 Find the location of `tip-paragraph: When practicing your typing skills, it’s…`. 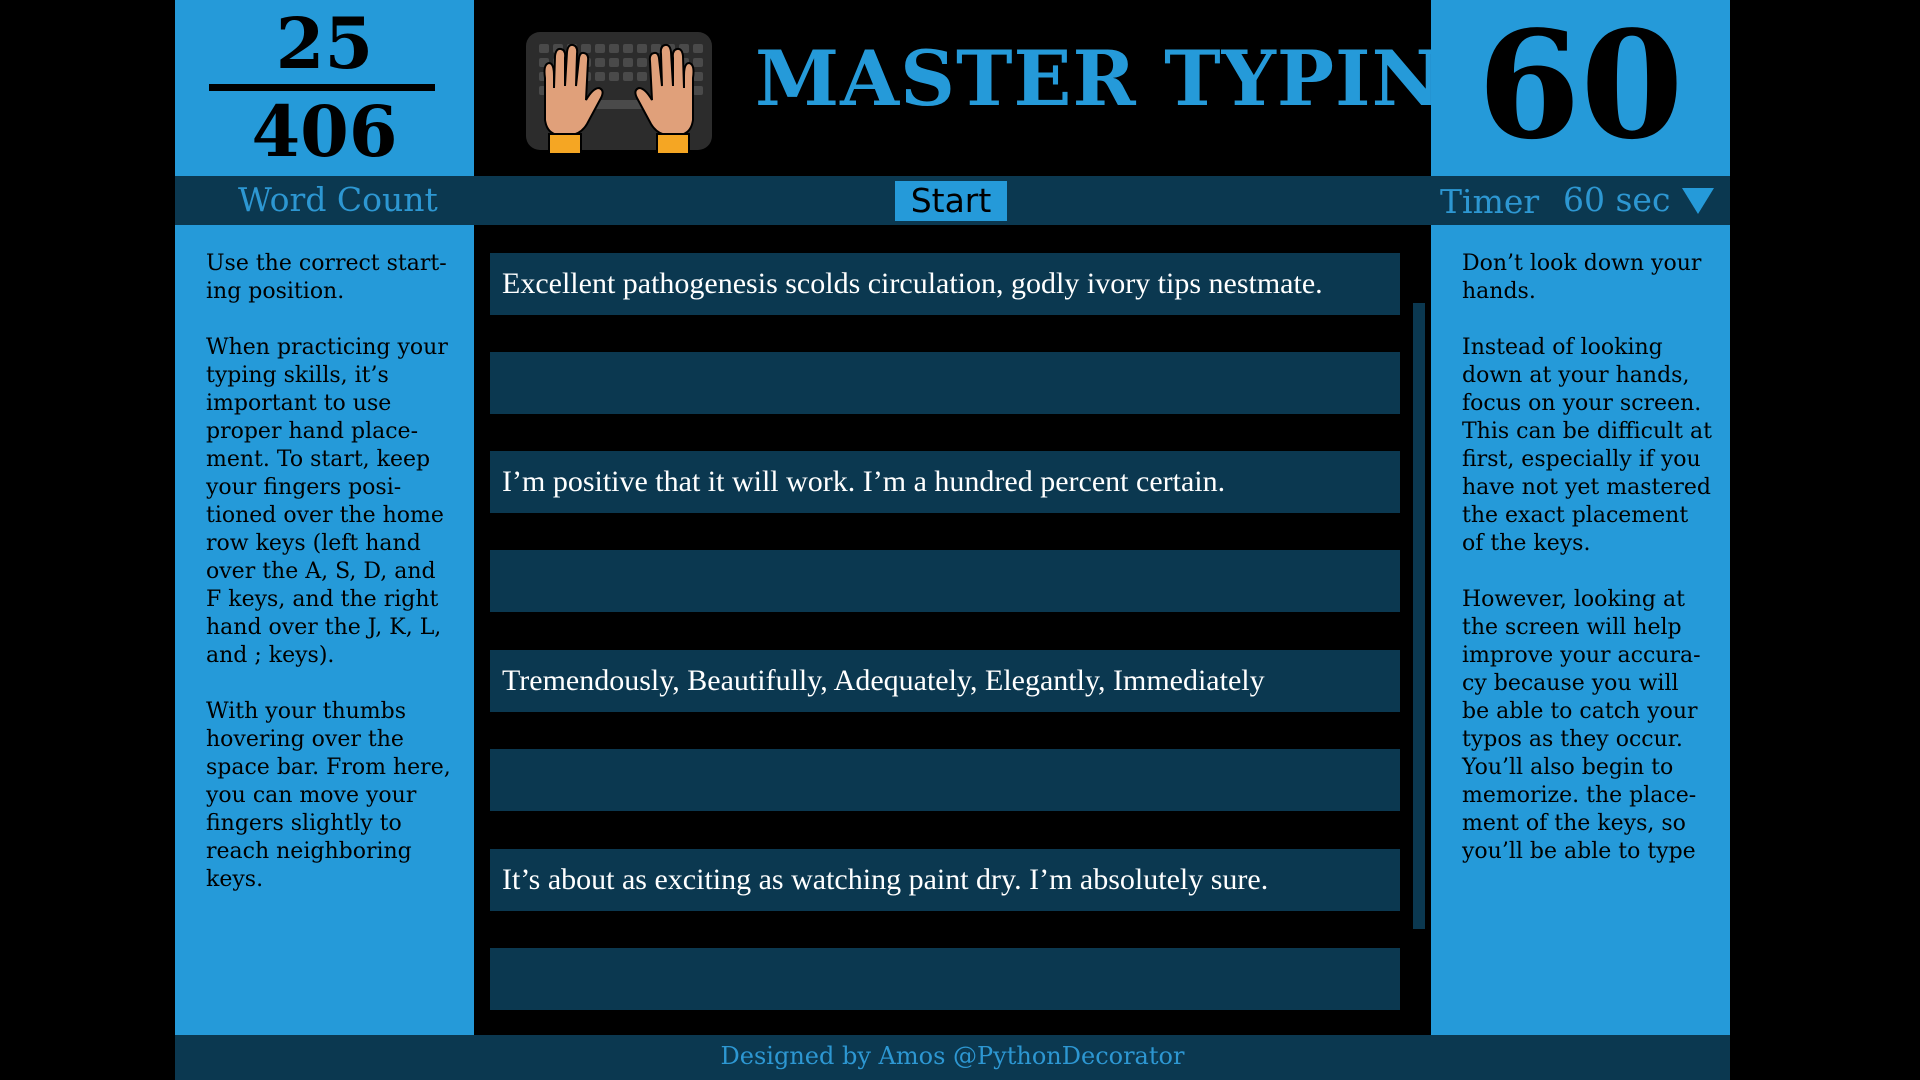

tip-paragraph: When practicing your typing skills, it’s… is located at coordinates (327, 501).